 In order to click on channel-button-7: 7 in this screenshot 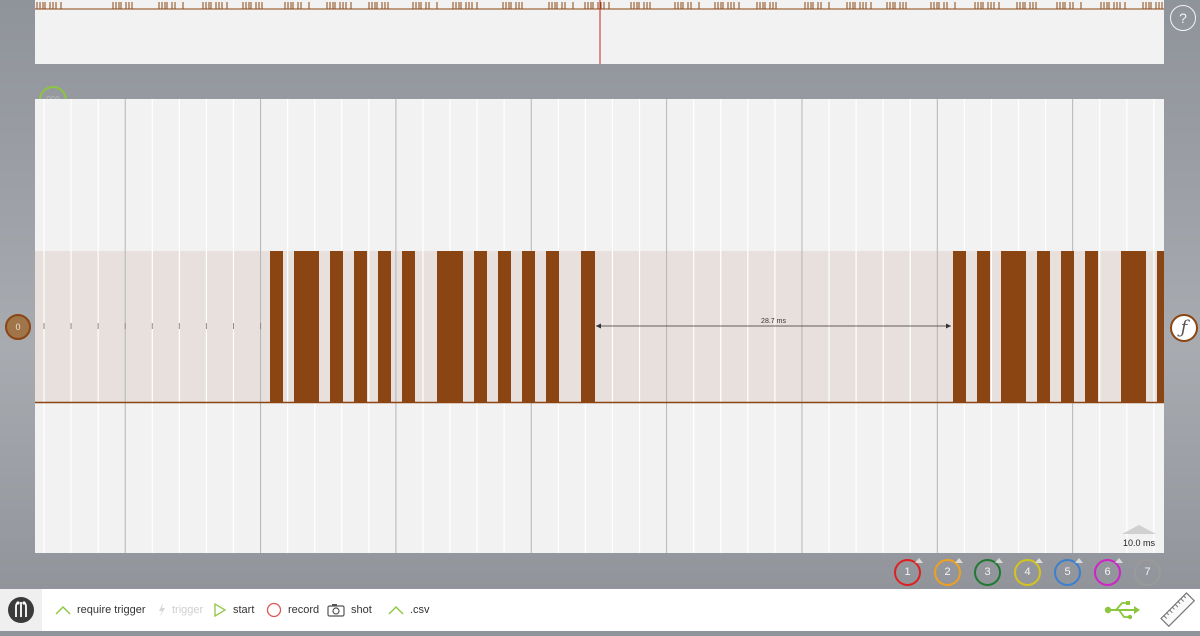, I will do `click(1147, 572)`.